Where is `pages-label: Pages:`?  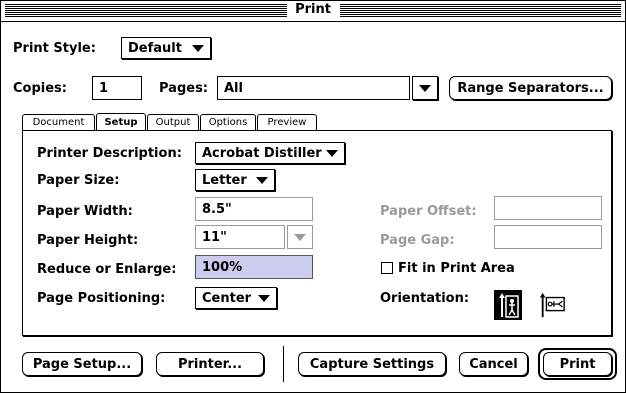
pages-label: Pages: is located at coordinates (184, 88).